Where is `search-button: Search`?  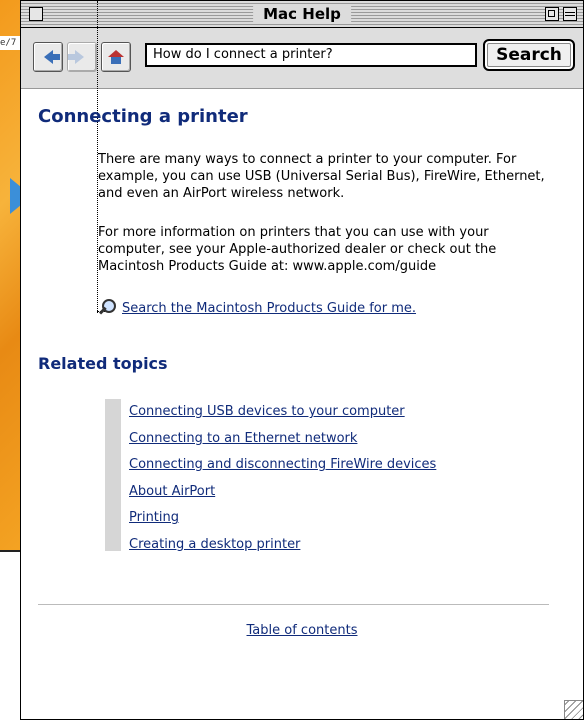 search-button: Search is located at coordinates (529, 55).